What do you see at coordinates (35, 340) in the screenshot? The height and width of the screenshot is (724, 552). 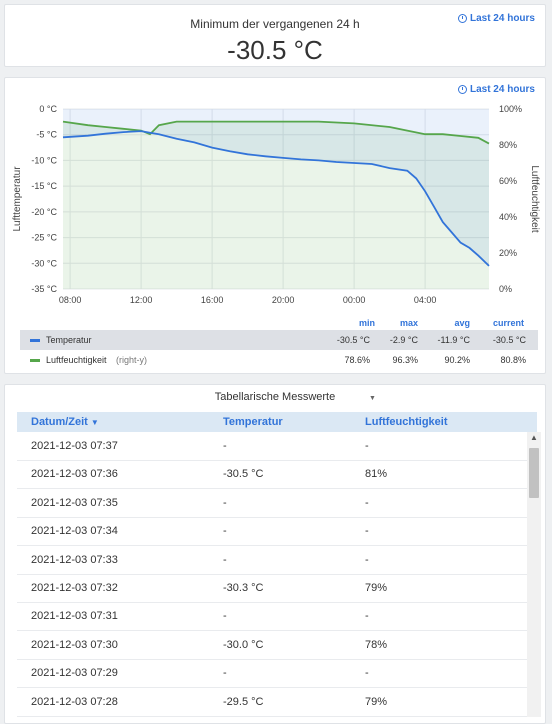 I see `legend-swatch-temperatur` at bounding box center [35, 340].